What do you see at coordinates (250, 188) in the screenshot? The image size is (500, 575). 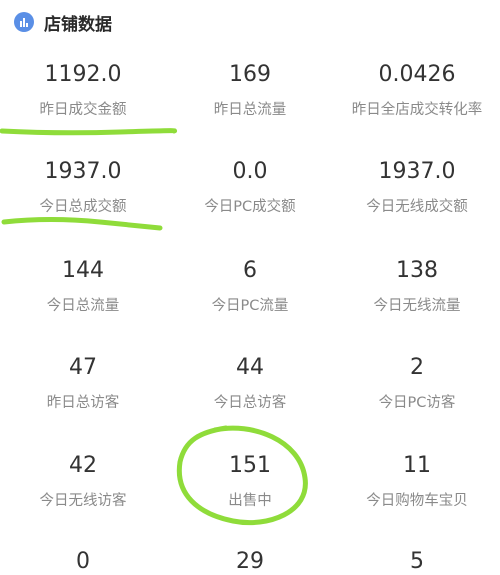 I see `stat-today-pc-sales: 0.0 今日PC成交额` at bounding box center [250, 188].